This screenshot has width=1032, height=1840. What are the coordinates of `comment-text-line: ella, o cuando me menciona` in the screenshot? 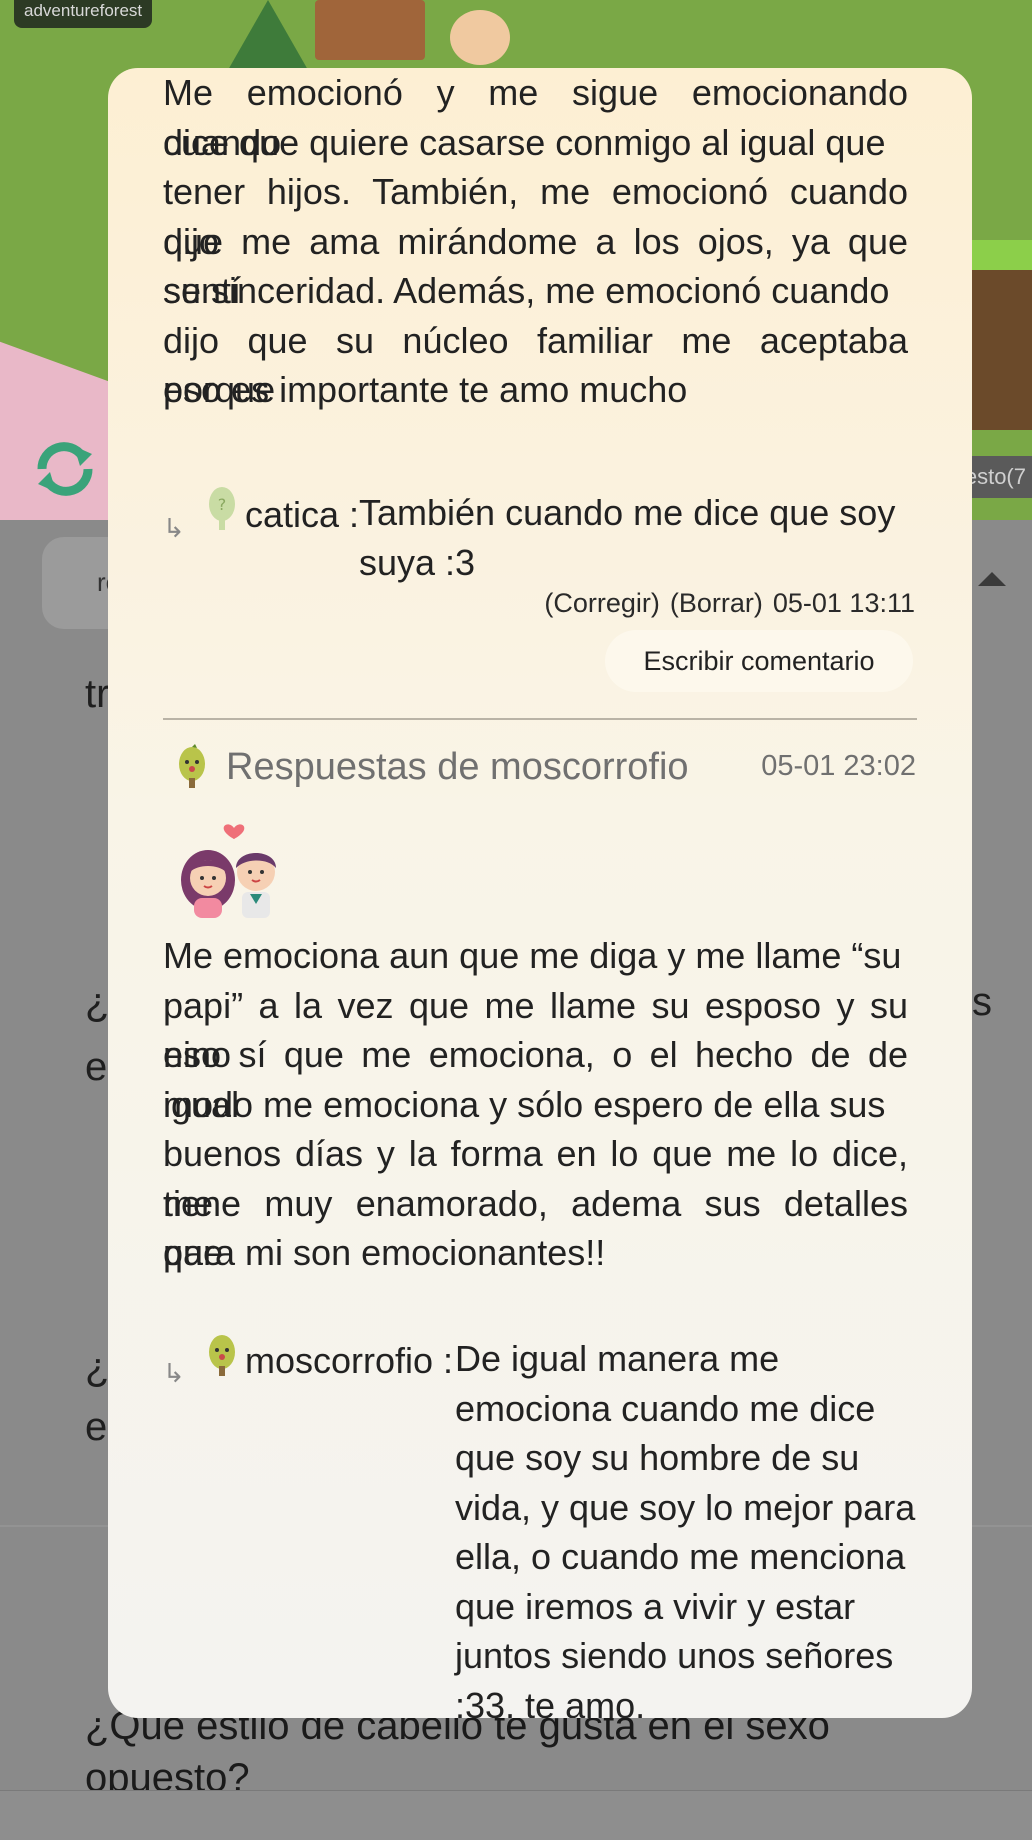 It's located at (680, 1556).